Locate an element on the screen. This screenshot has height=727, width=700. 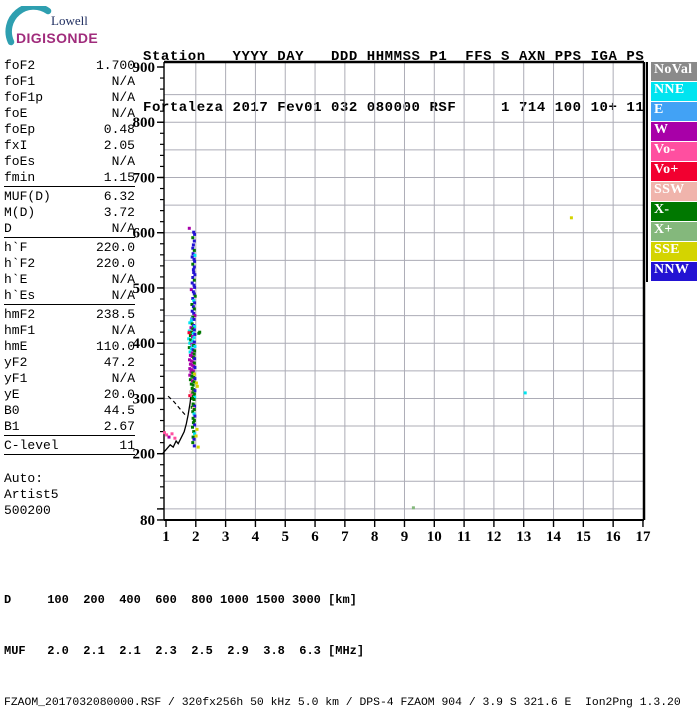
legend-item-vo: Vo+ is located at coordinates (674, 171).